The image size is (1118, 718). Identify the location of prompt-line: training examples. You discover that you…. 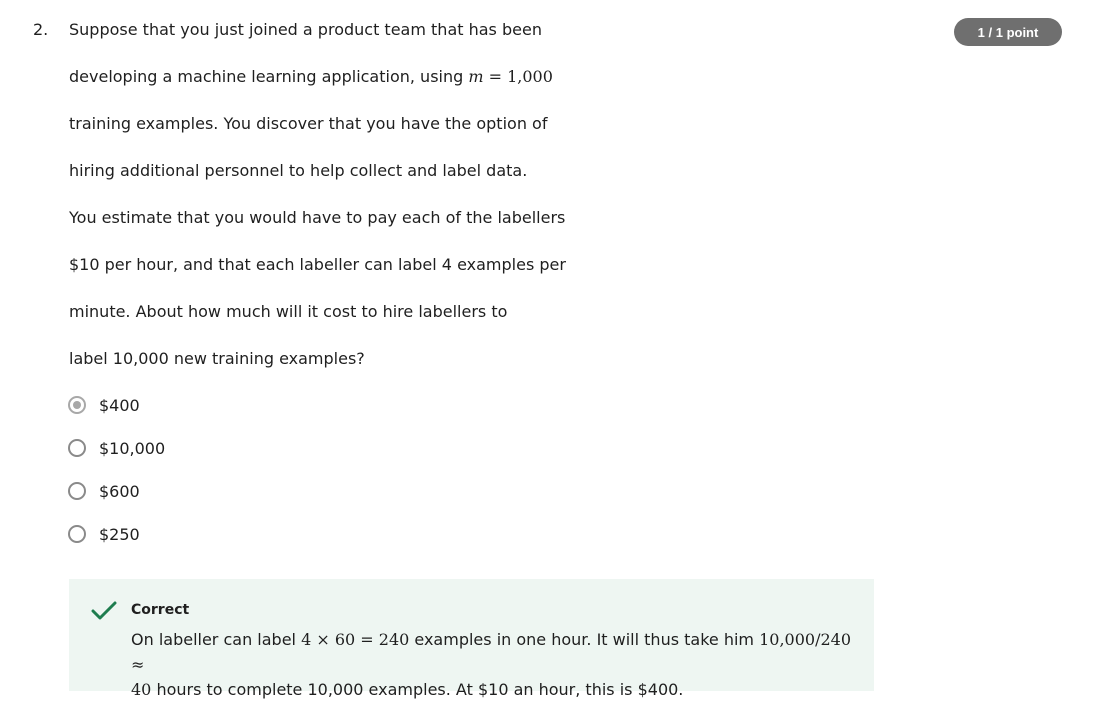
(308, 123).